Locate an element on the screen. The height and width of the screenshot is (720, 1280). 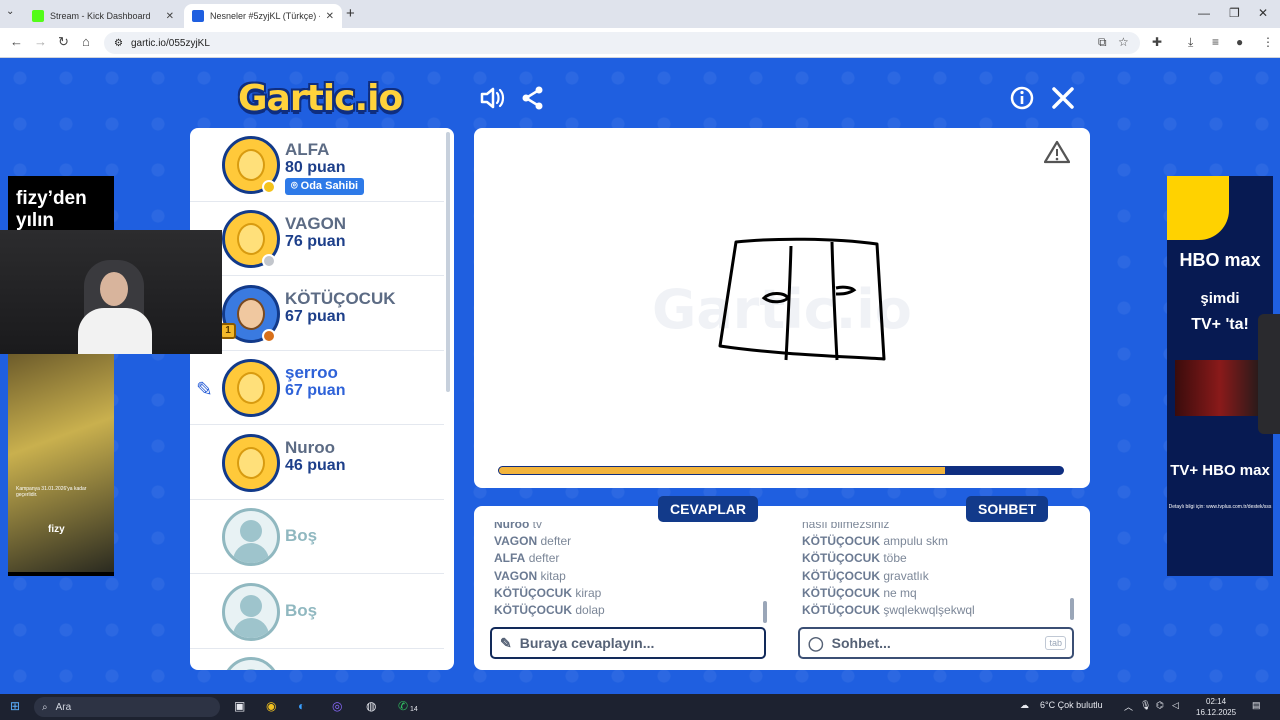
player-points: 67 puan is located at coordinates (315, 390).